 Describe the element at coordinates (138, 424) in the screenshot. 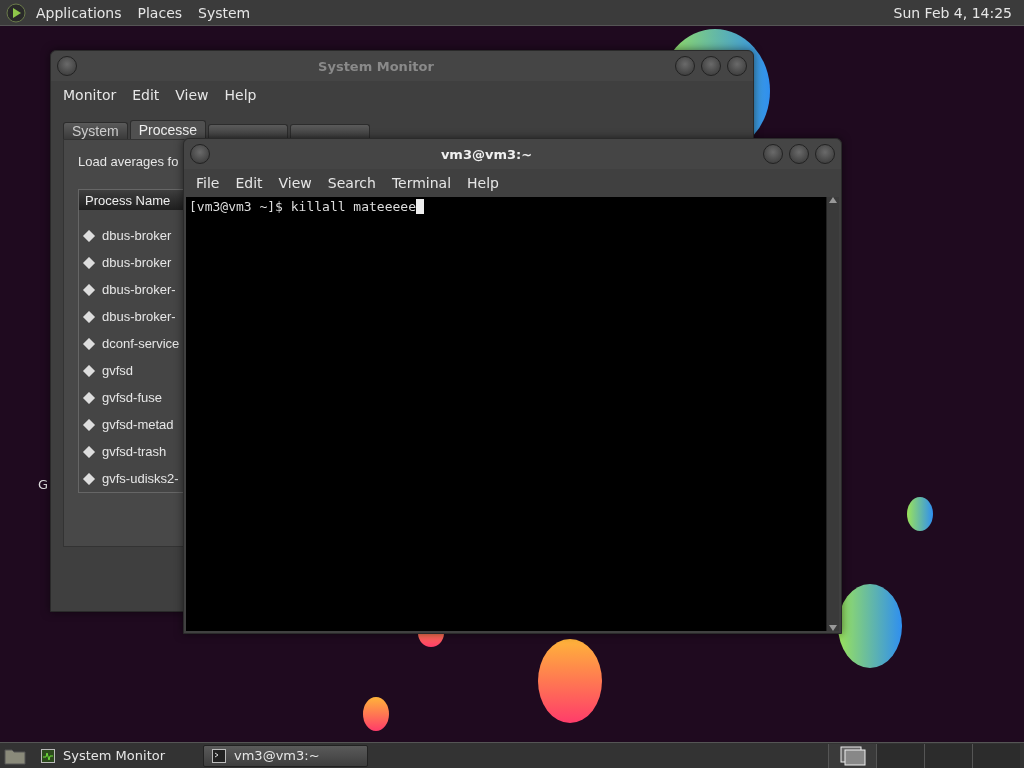

I see `process-name: gvfsd-metad` at that location.